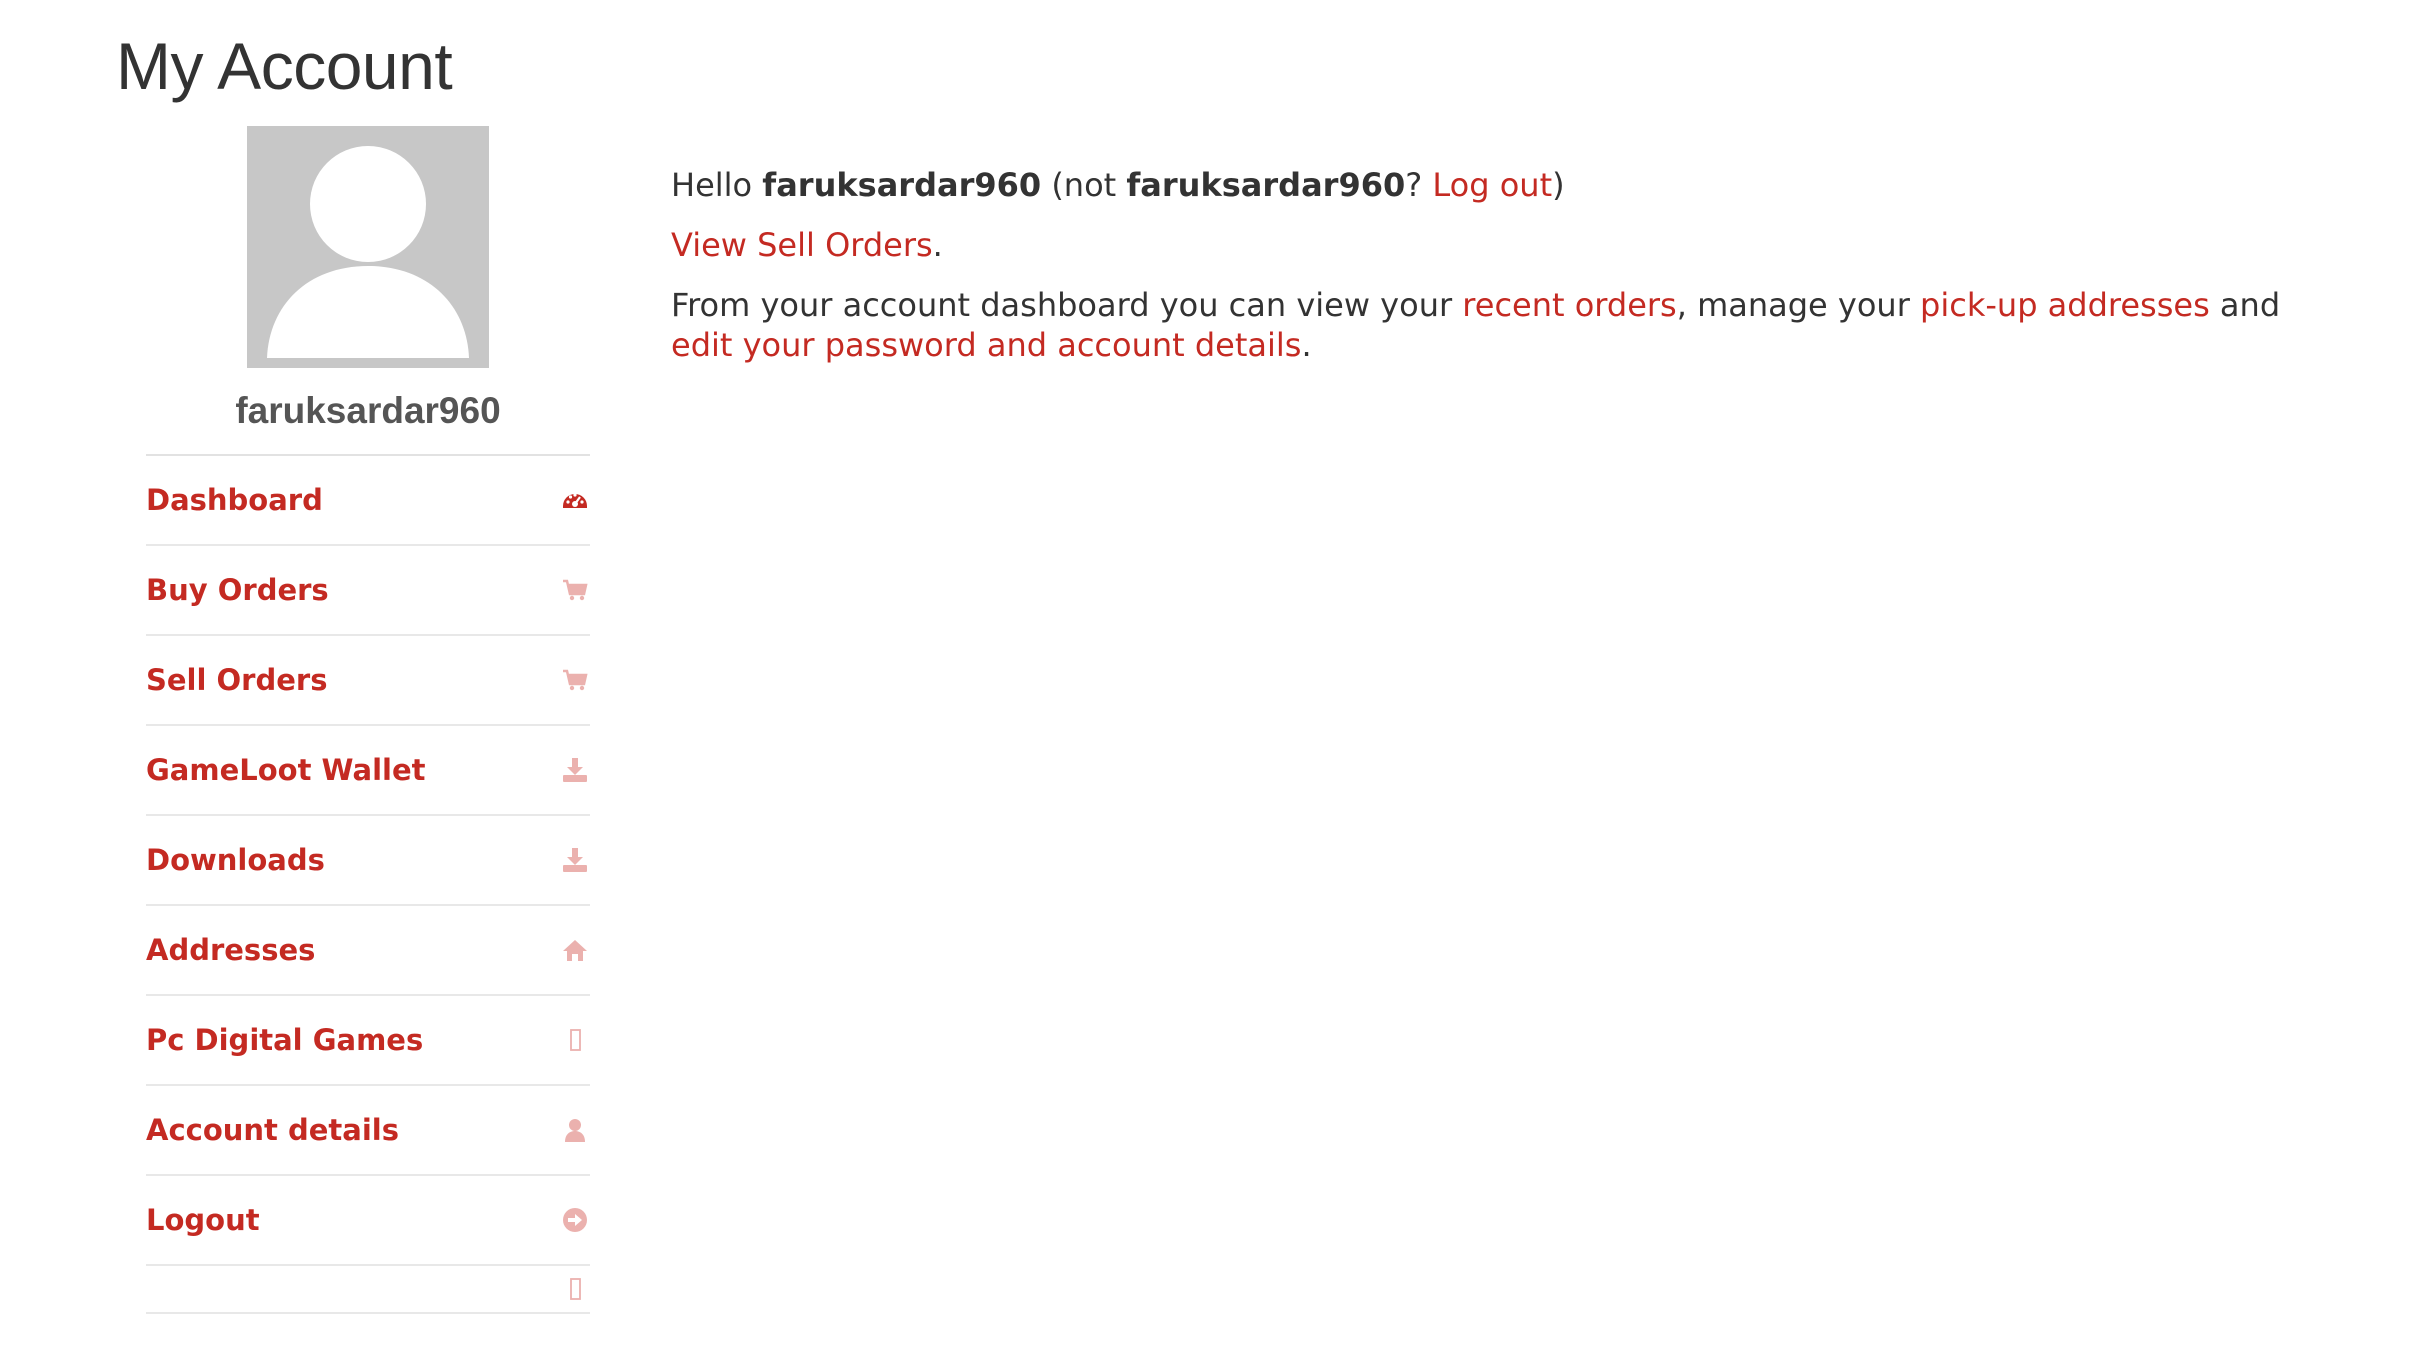 The height and width of the screenshot is (1350, 2418). Describe the element at coordinates (575, 1130) in the screenshot. I see `user-icon` at that location.